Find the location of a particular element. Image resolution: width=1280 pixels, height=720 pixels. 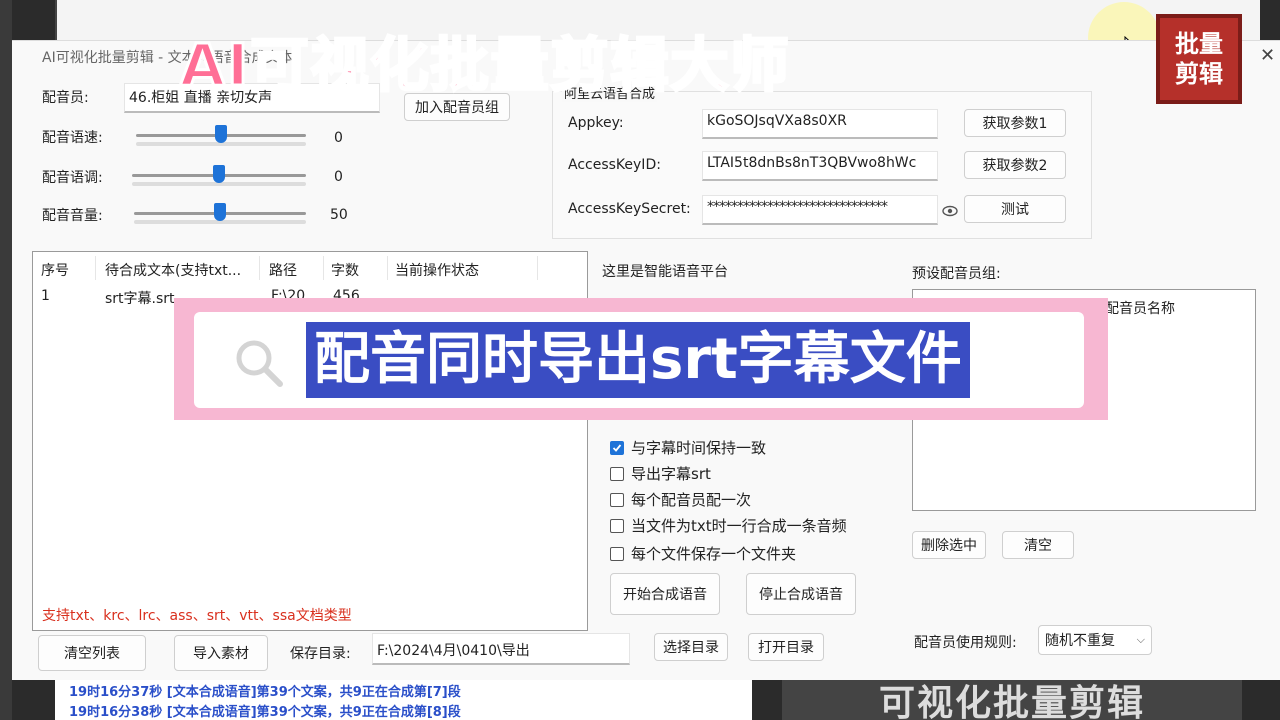

pitch-label: 配音语调: is located at coordinates (72, 178).